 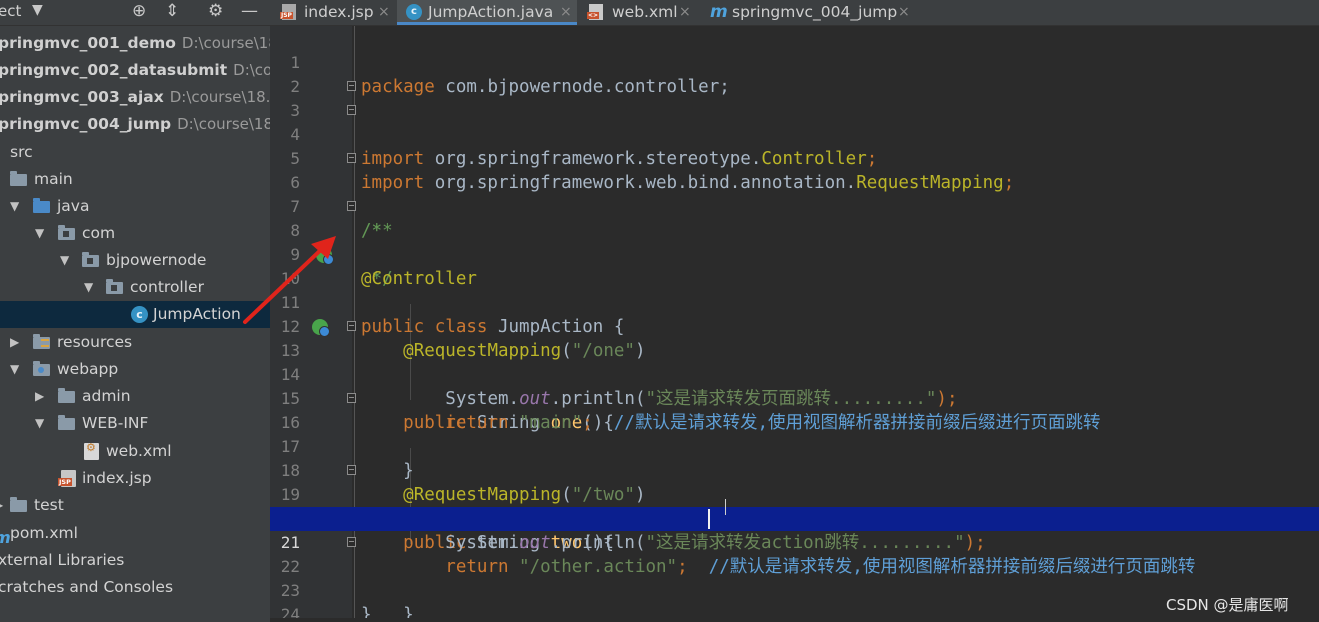 What do you see at coordinates (135, 560) in the screenshot?
I see `tree-item-external-libraries: xternal Libraries` at bounding box center [135, 560].